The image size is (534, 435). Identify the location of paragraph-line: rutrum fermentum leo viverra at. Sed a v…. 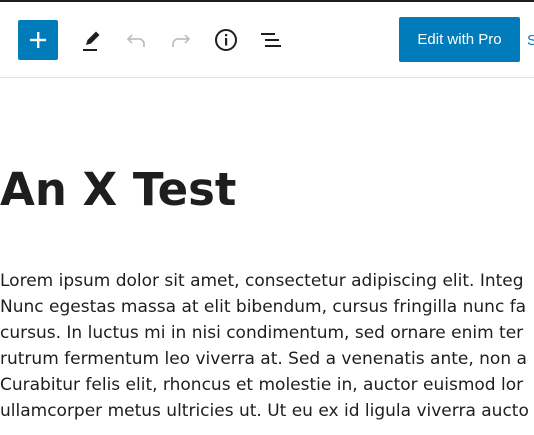
(263, 359).